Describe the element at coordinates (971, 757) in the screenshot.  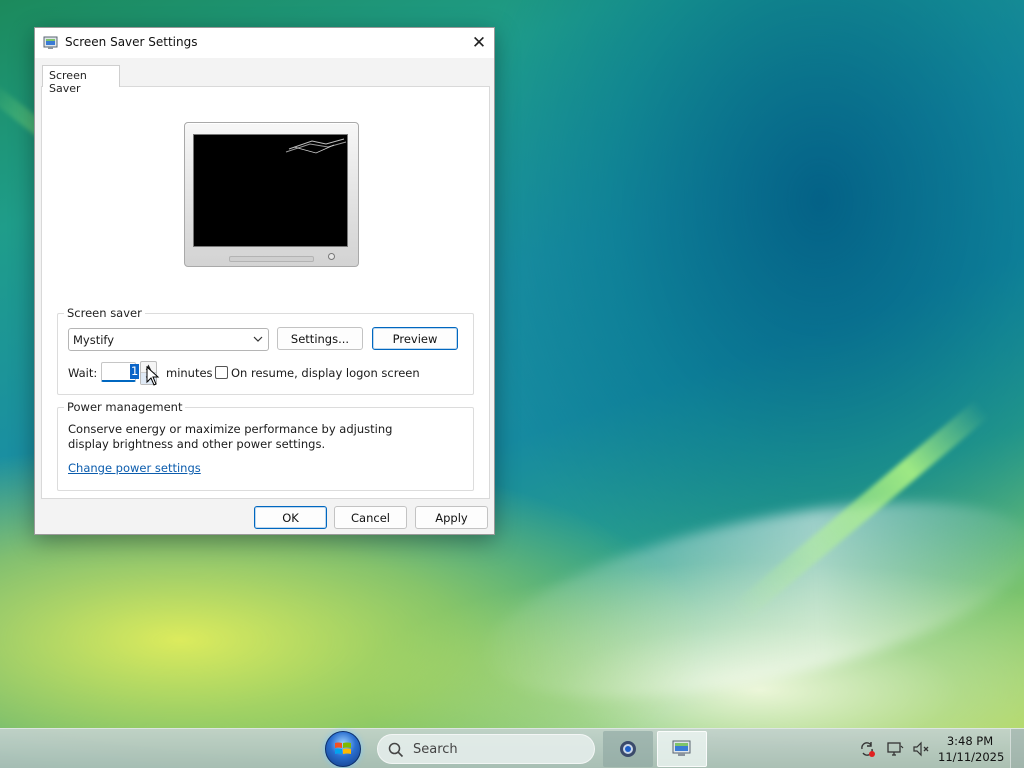
I see `clock-date: 11/11/2025` at that location.